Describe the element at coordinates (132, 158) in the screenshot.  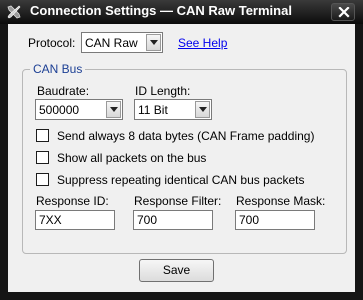
I see `show-all-packets-label: Show all packets on the bus` at that location.